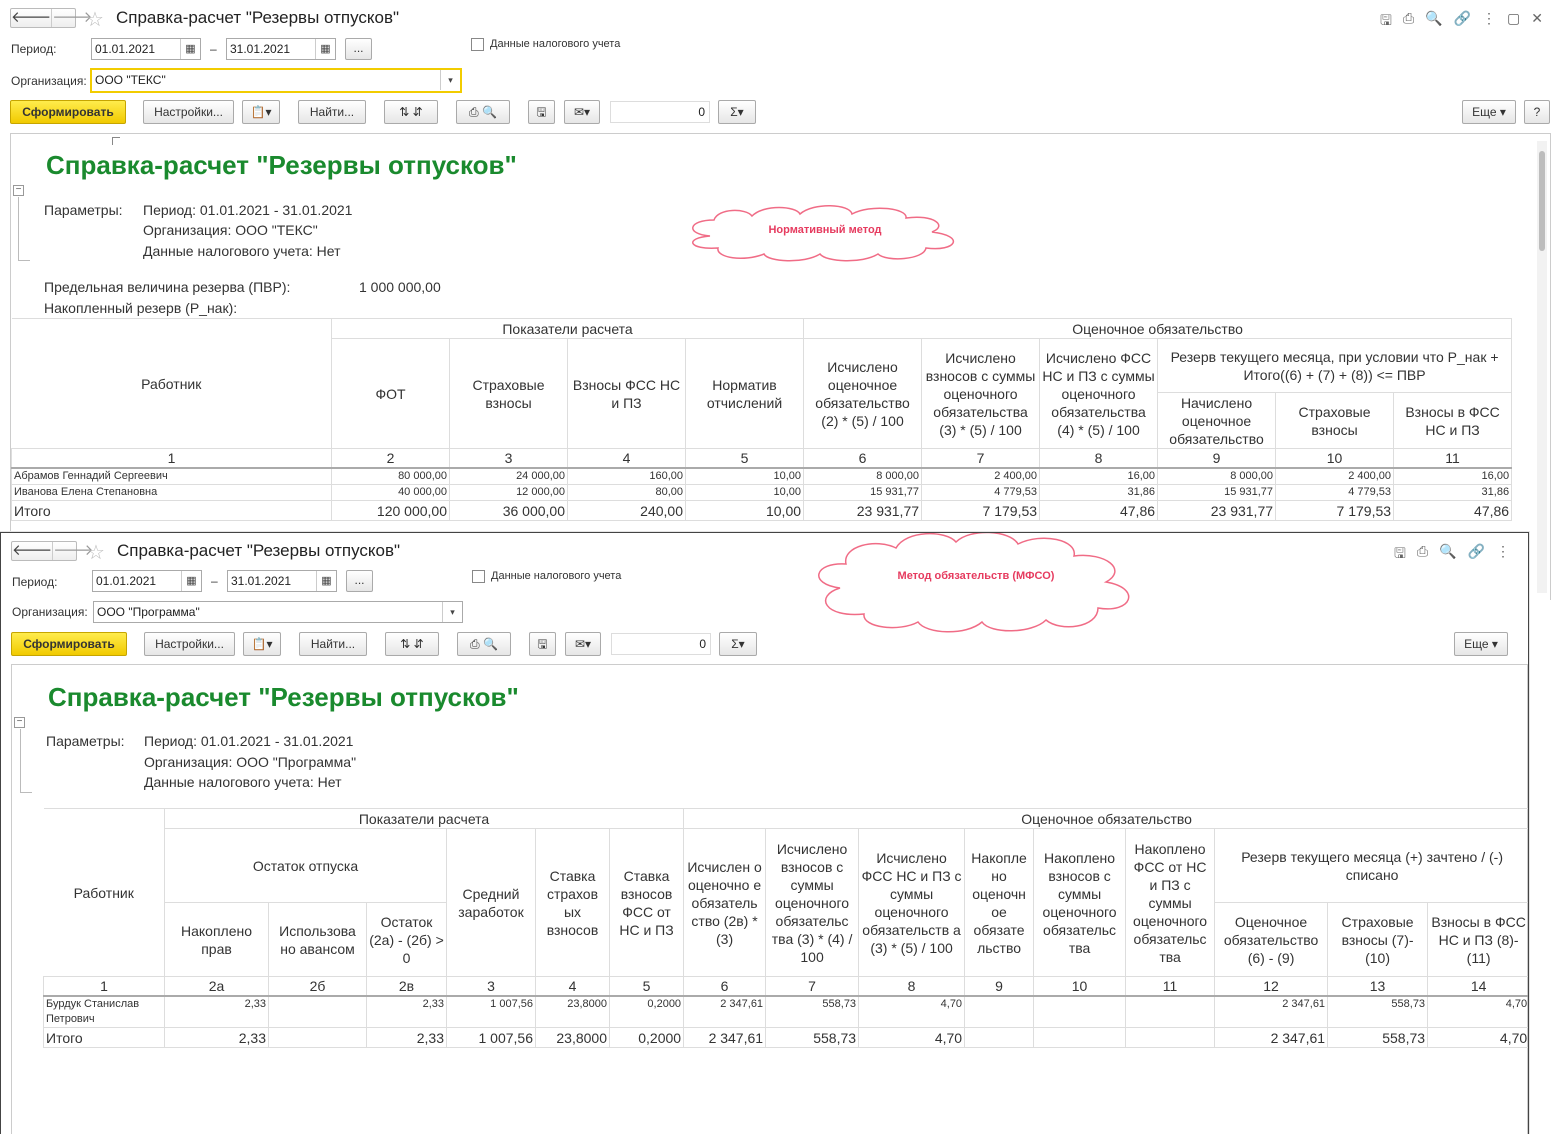 The height and width of the screenshot is (1134, 1561). I want to click on vertical-scrollbar, so click(1542, 367).